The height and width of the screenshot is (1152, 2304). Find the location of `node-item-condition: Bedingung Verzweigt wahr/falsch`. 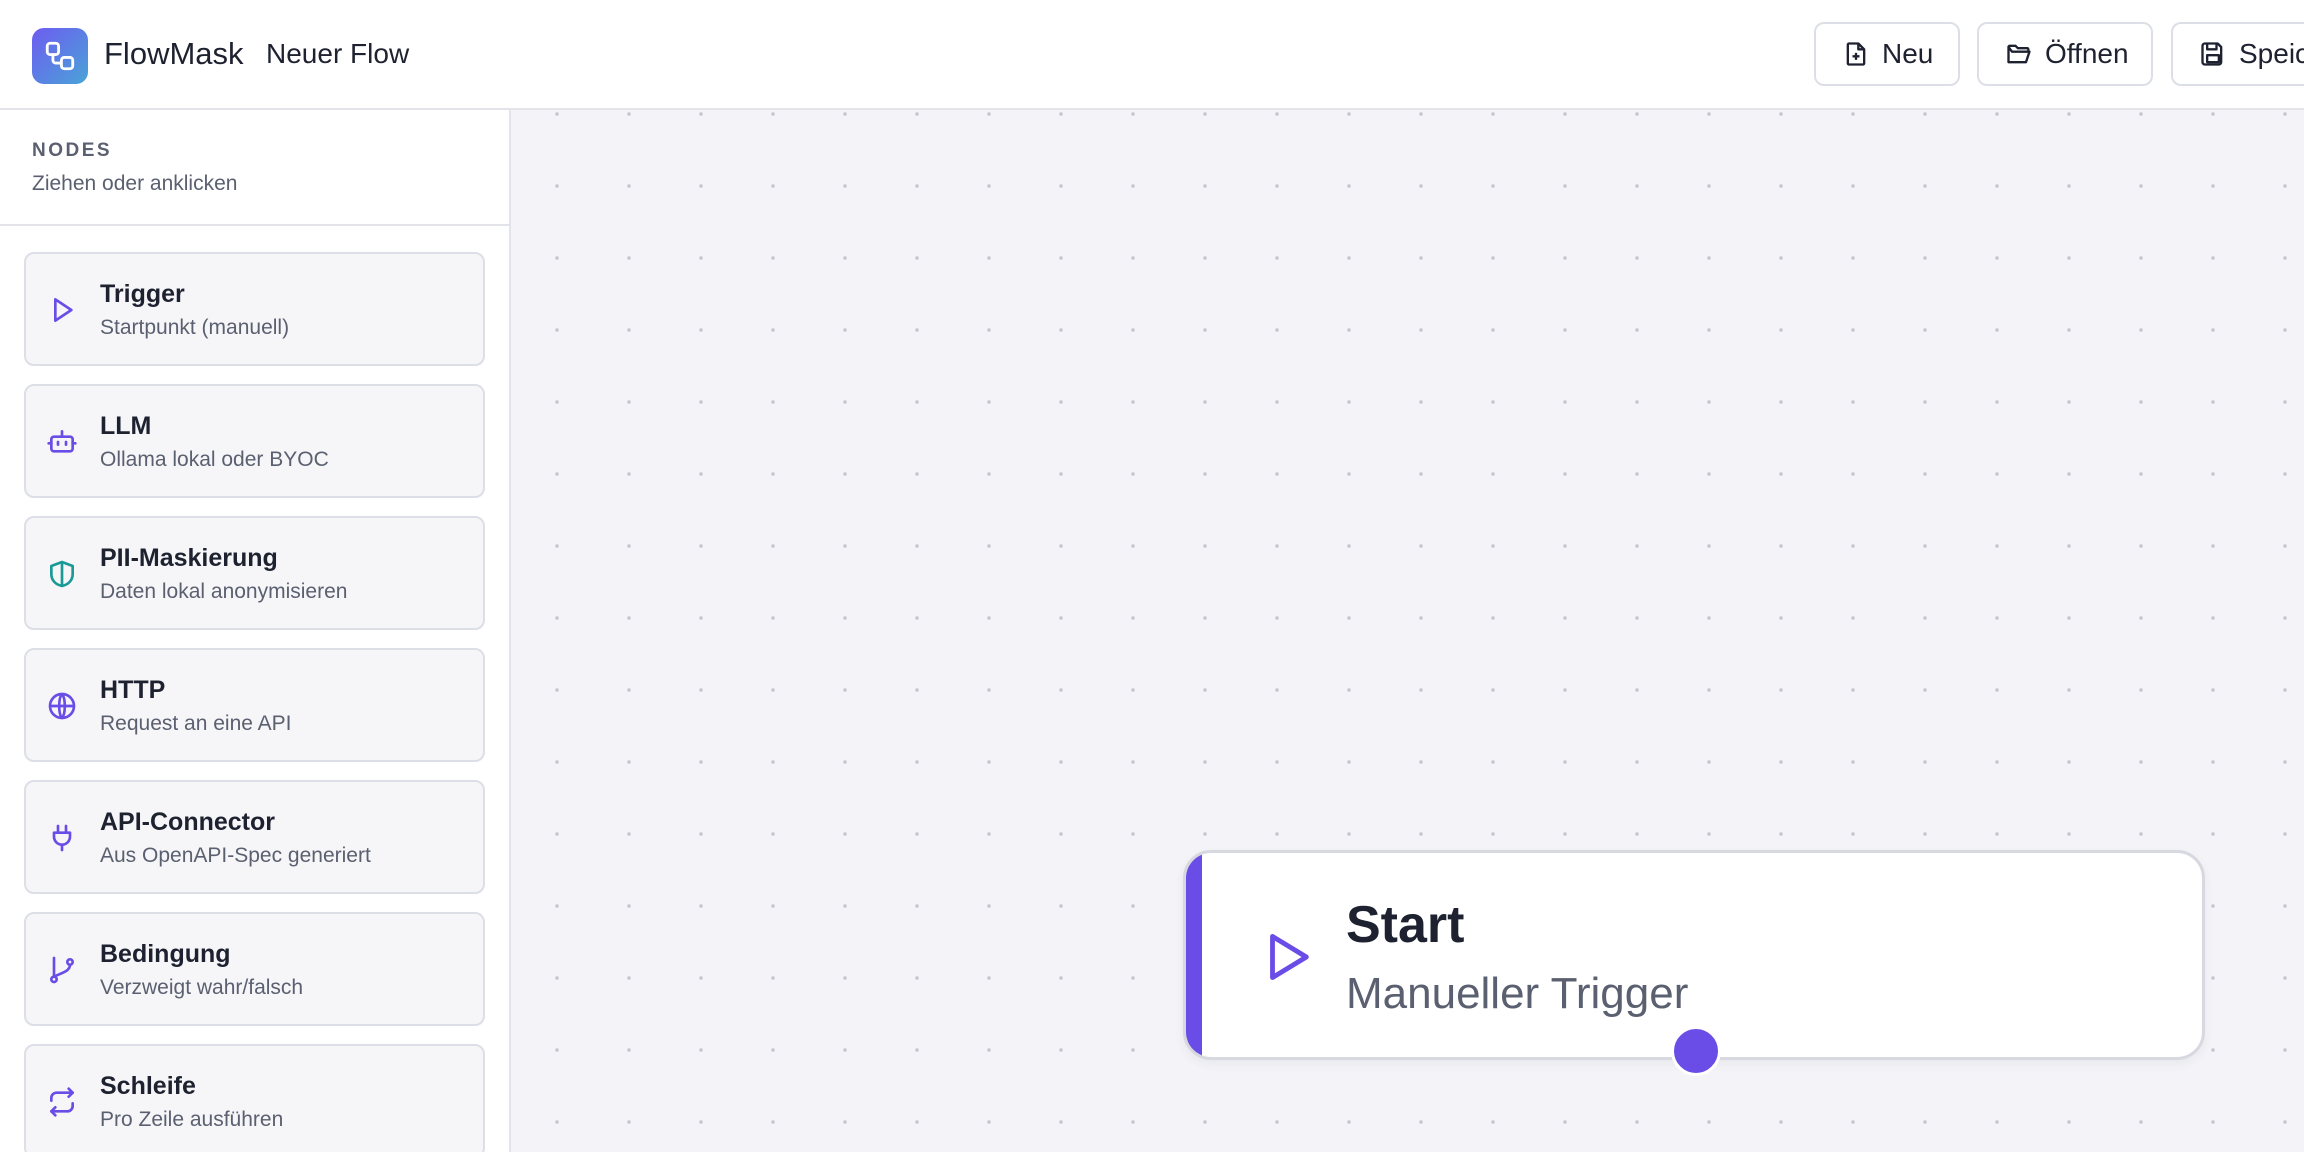

node-item-condition: Bedingung Verzweigt wahr/falsch is located at coordinates (254, 969).